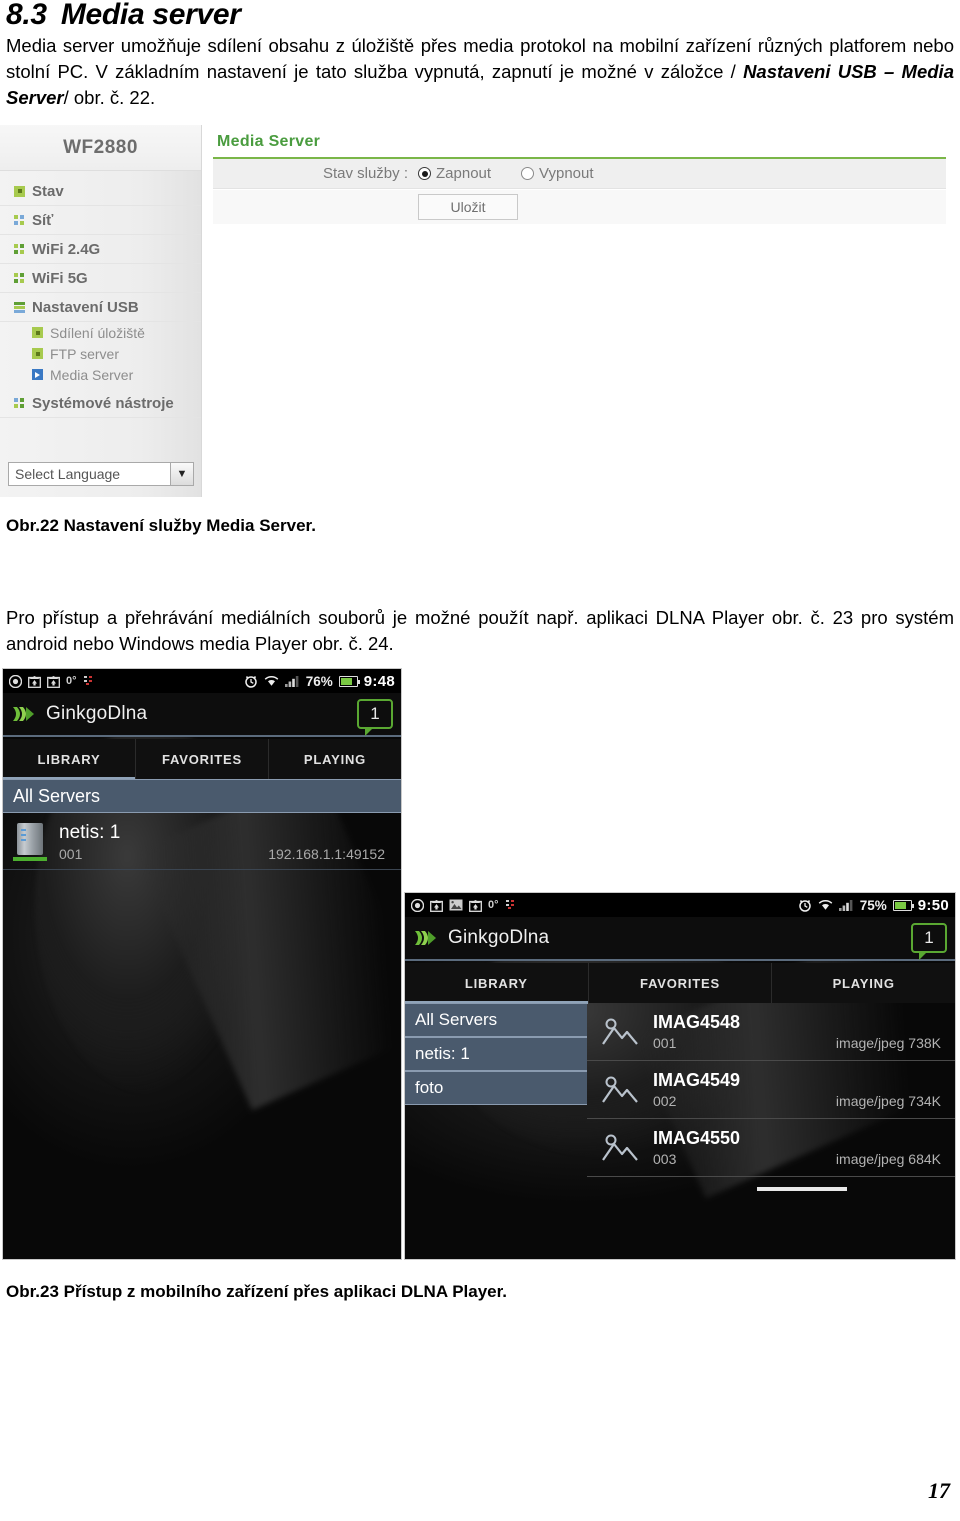  I want to click on status-bar-right-icons: 76% 9:48, so click(319, 681).